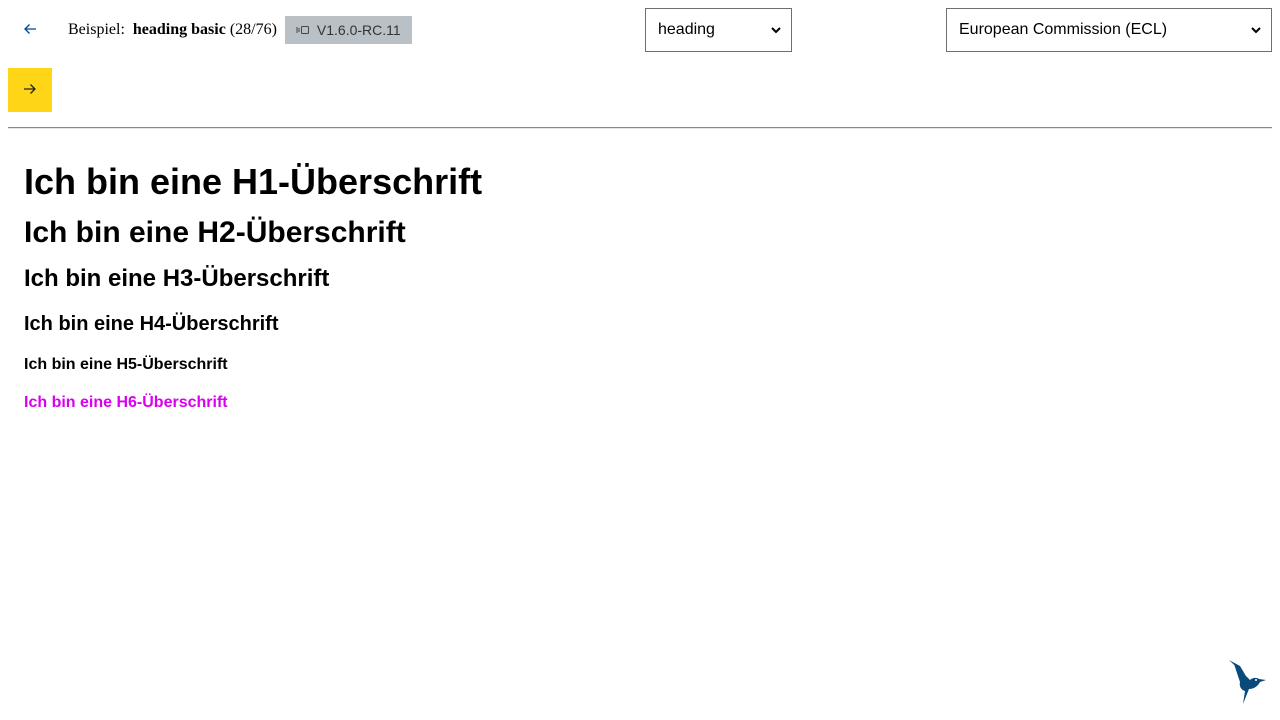  I want to click on arrow-right-icon, so click(30, 90).